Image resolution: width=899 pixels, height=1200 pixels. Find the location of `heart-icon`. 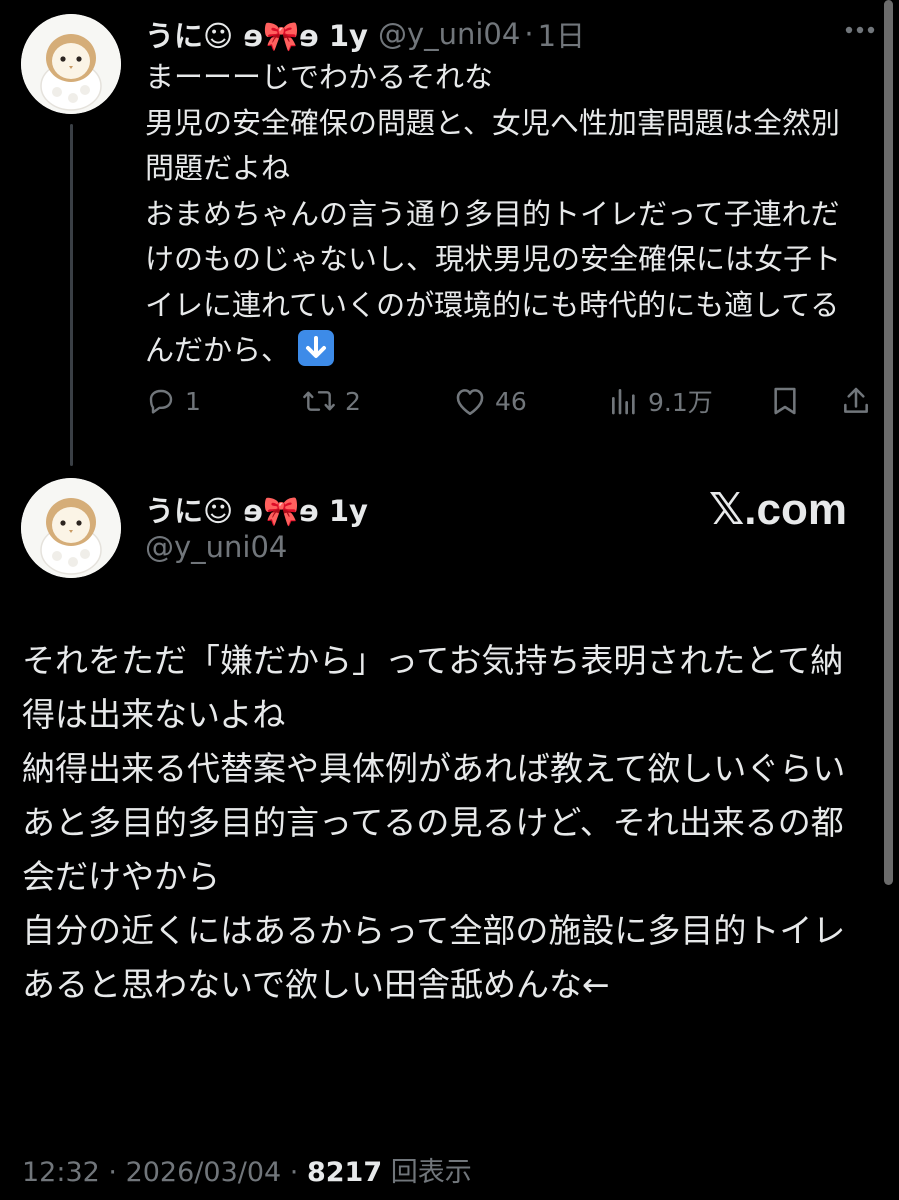

heart-icon is located at coordinates (470, 402).